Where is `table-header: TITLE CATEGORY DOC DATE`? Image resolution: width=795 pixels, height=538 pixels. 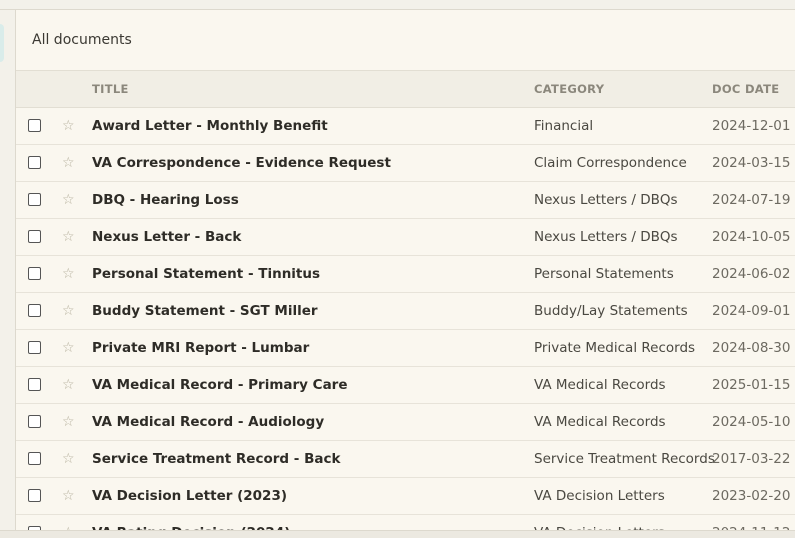
table-header: TITLE CATEGORY DOC DATE is located at coordinates (405, 89).